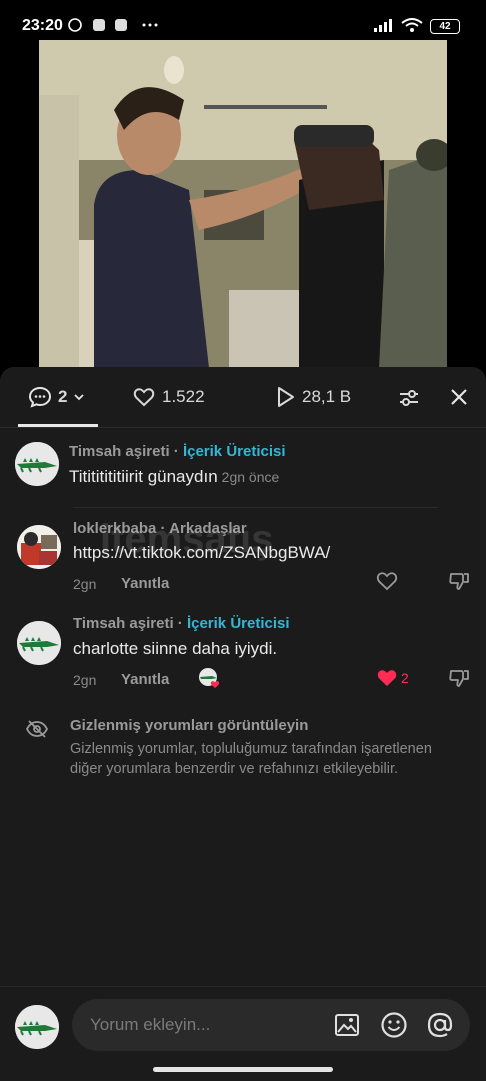 Image resolution: width=486 pixels, height=1081 pixels. I want to click on tab-likes: 1.522, so click(168, 397).